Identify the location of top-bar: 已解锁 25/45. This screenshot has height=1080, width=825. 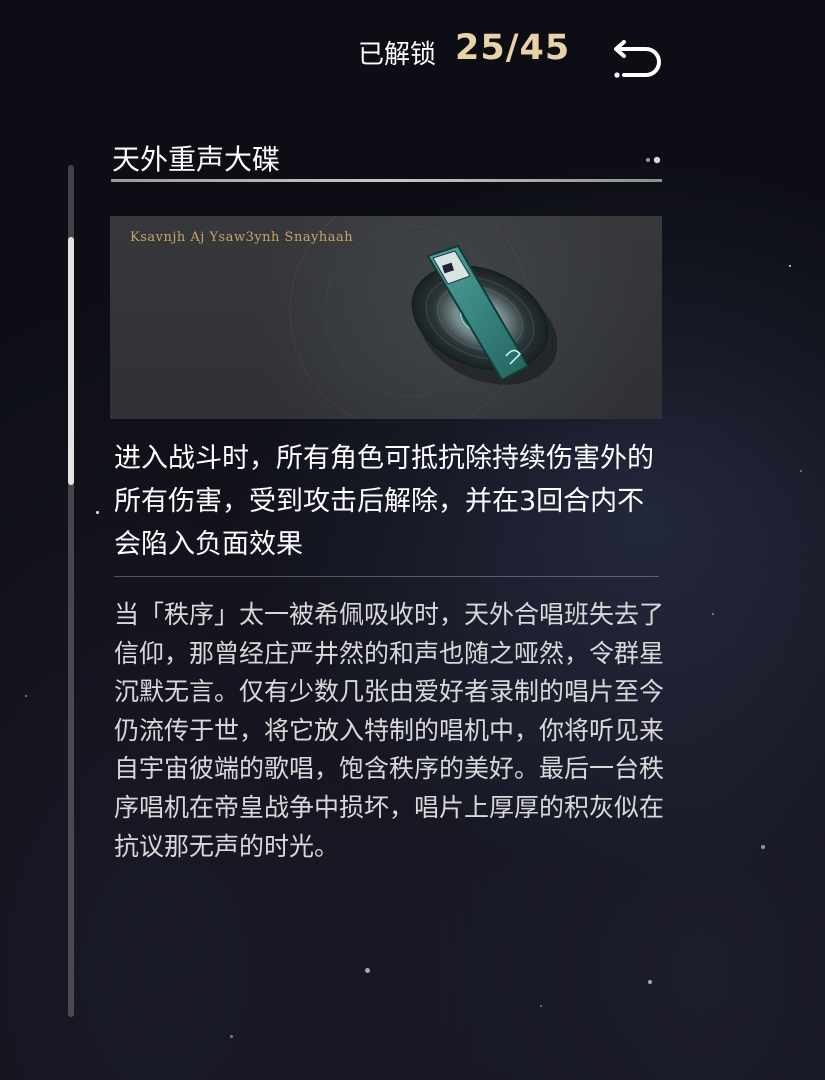
(412, 55).